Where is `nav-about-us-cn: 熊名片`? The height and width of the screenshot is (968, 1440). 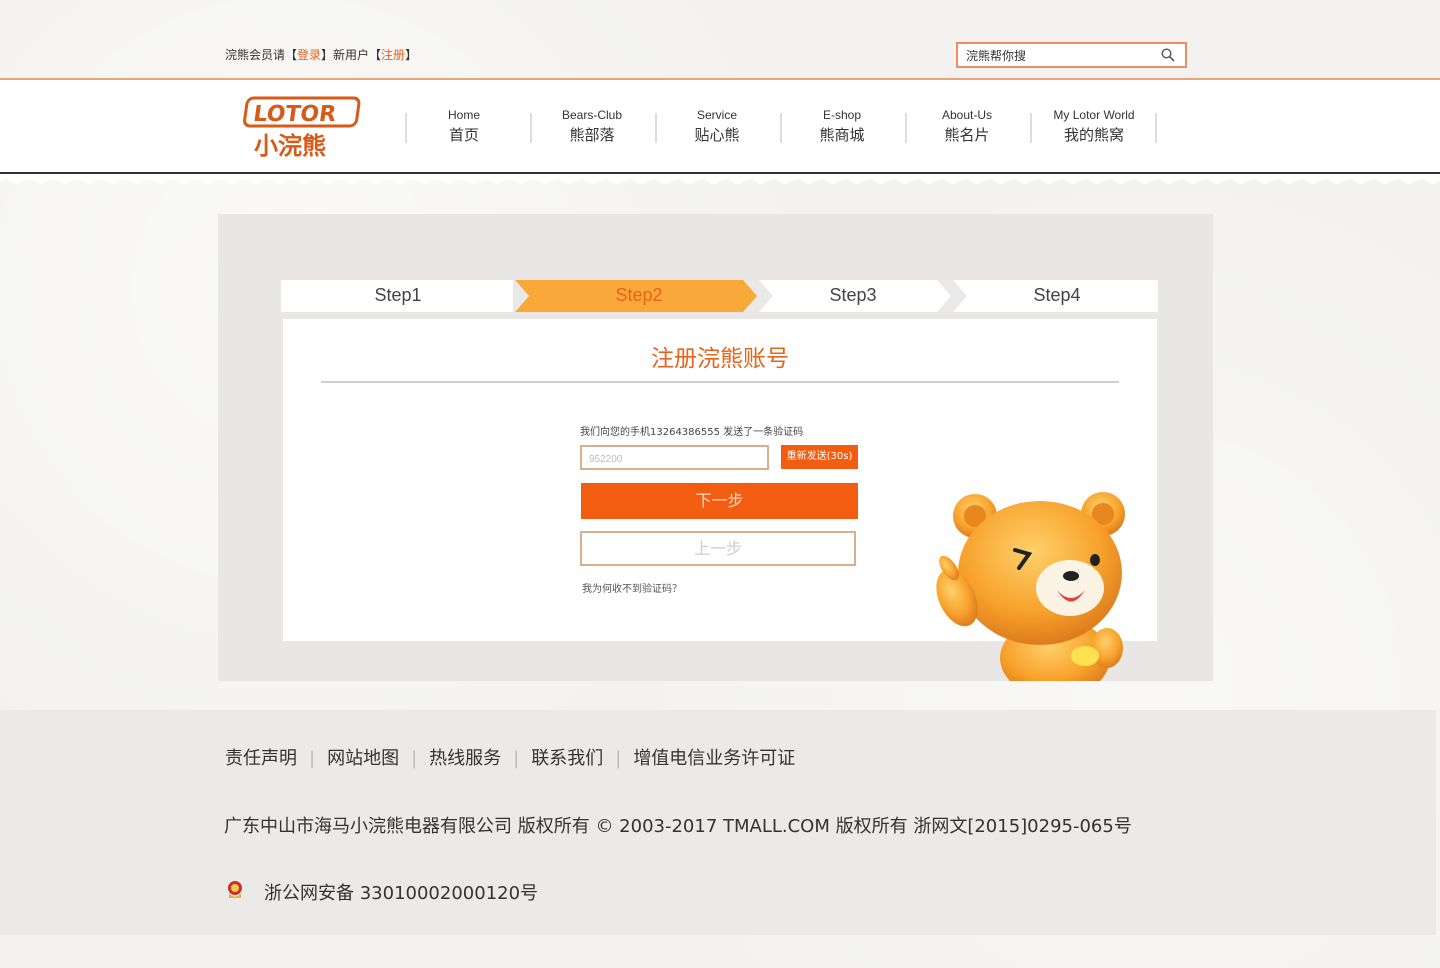 nav-about-us-cn: 熊名片 is located at coordinates (967, 135).